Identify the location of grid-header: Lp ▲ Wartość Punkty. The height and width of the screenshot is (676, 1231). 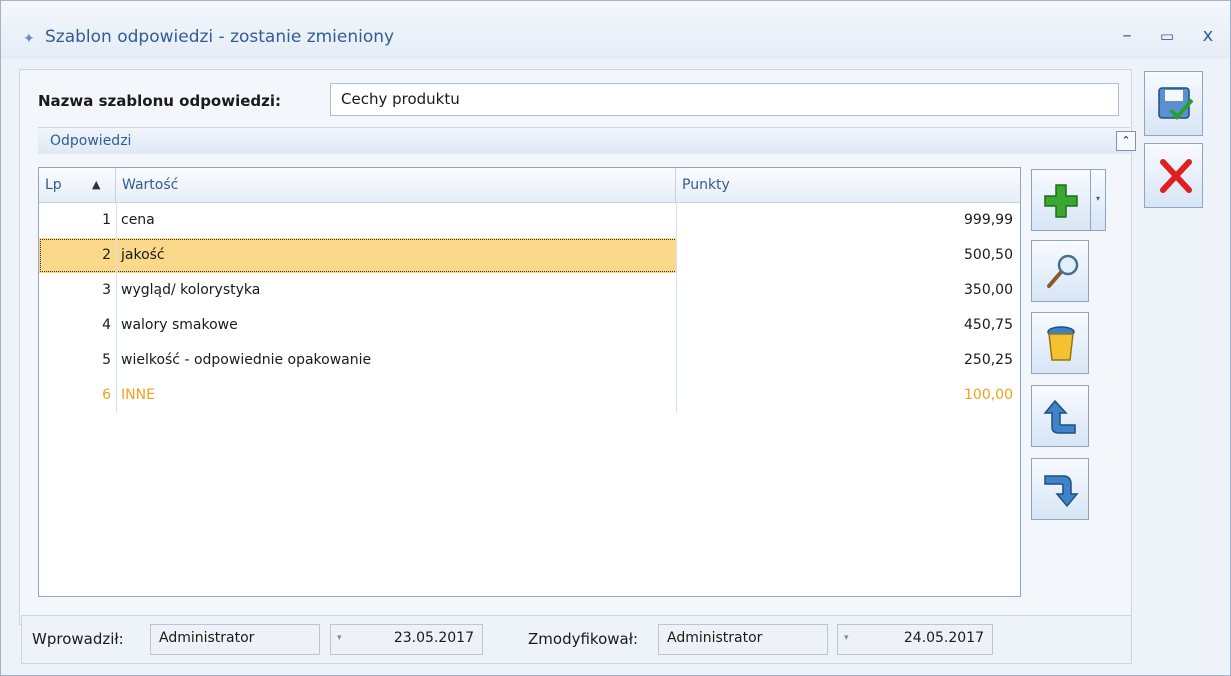
(529, 185).